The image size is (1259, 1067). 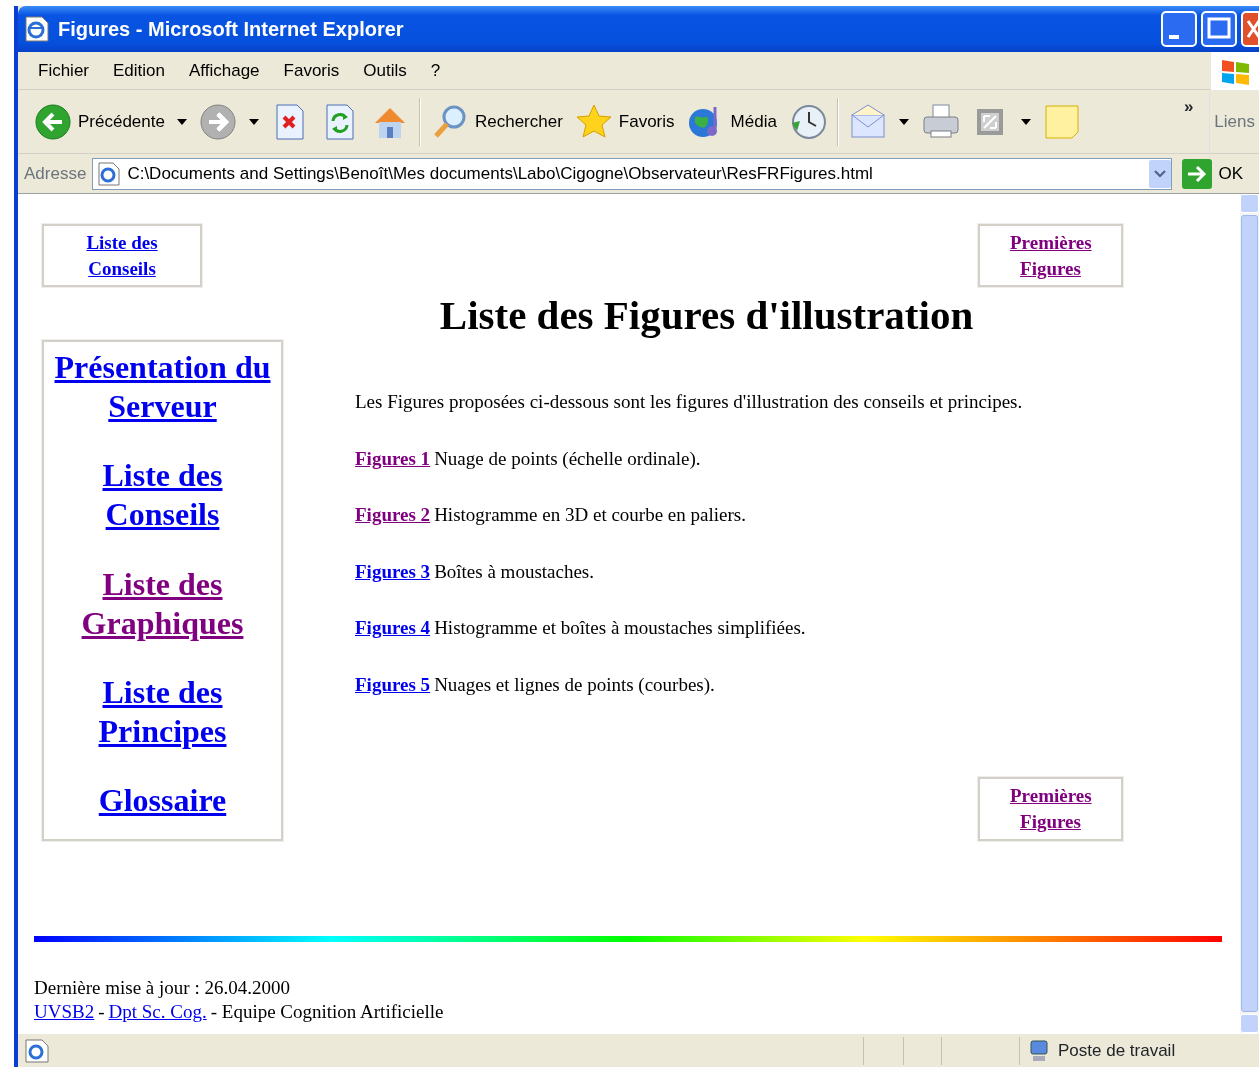 I want to click on address-field: C:\Documents and Settings\Benoît\Mes documents\Labo\Cigogne\Observateur\ResFRFigures.html, so click(x=632, y=173).